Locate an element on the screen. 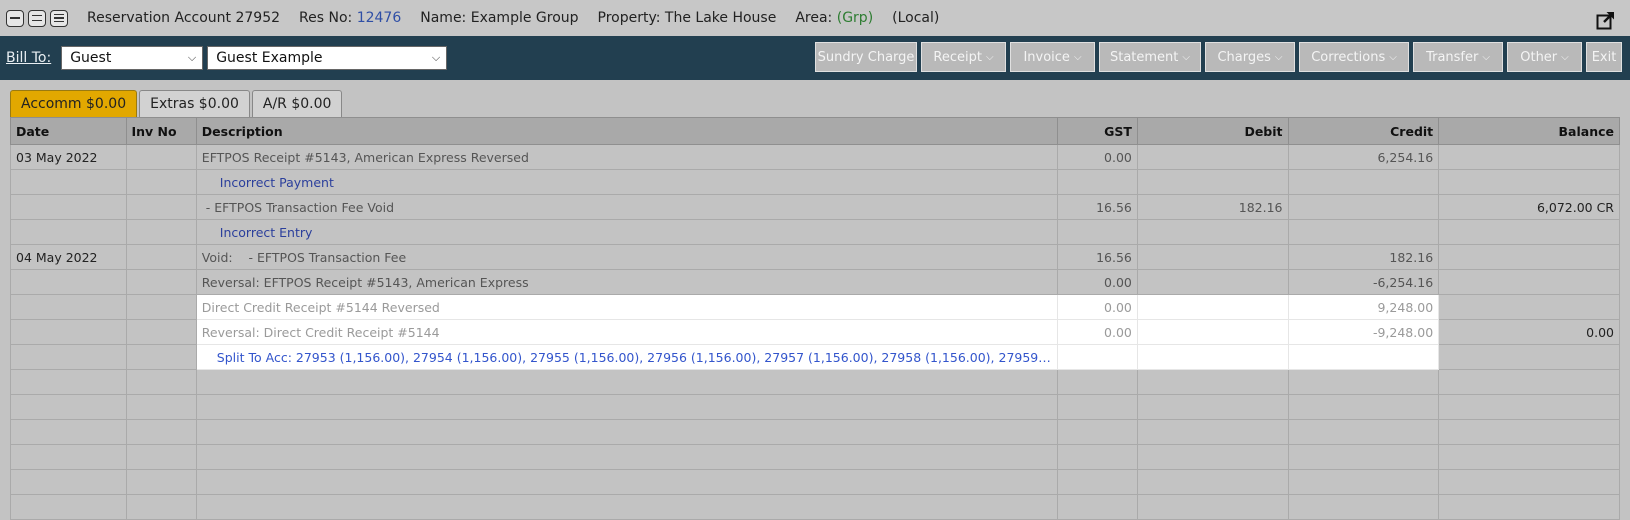 The image size is (1630, 520). column-header-balance: Balance is located at coordinates (1529, 131).